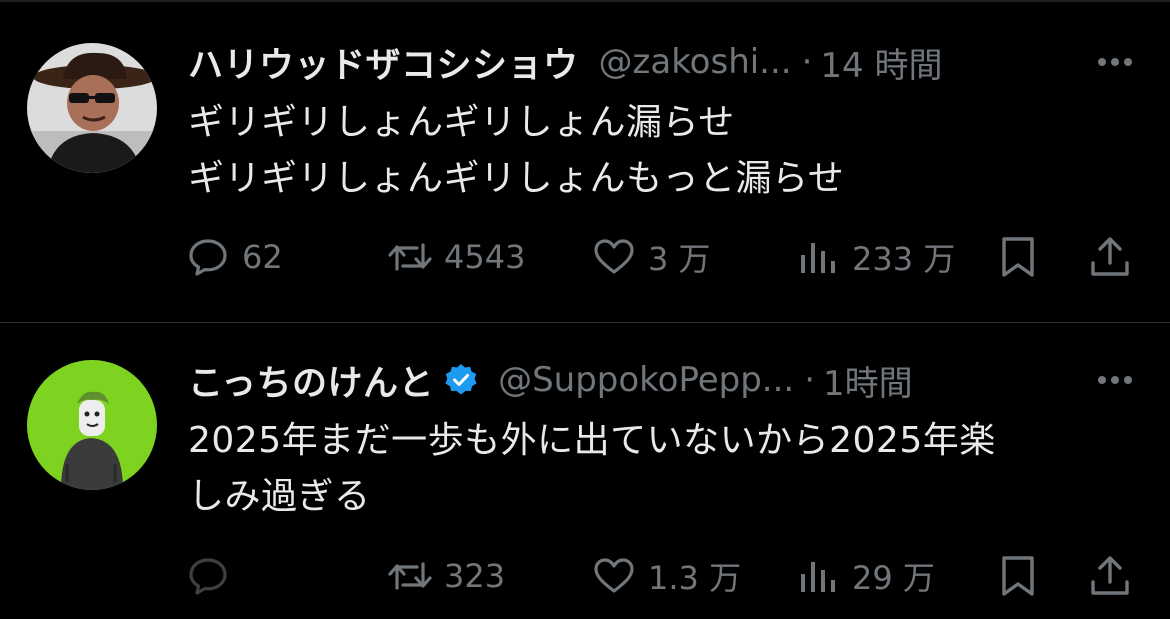 Image resolution: width=1170 pixels, height=619 pixels. I want to click on timestamp: 14 時間, so click(881, 62).